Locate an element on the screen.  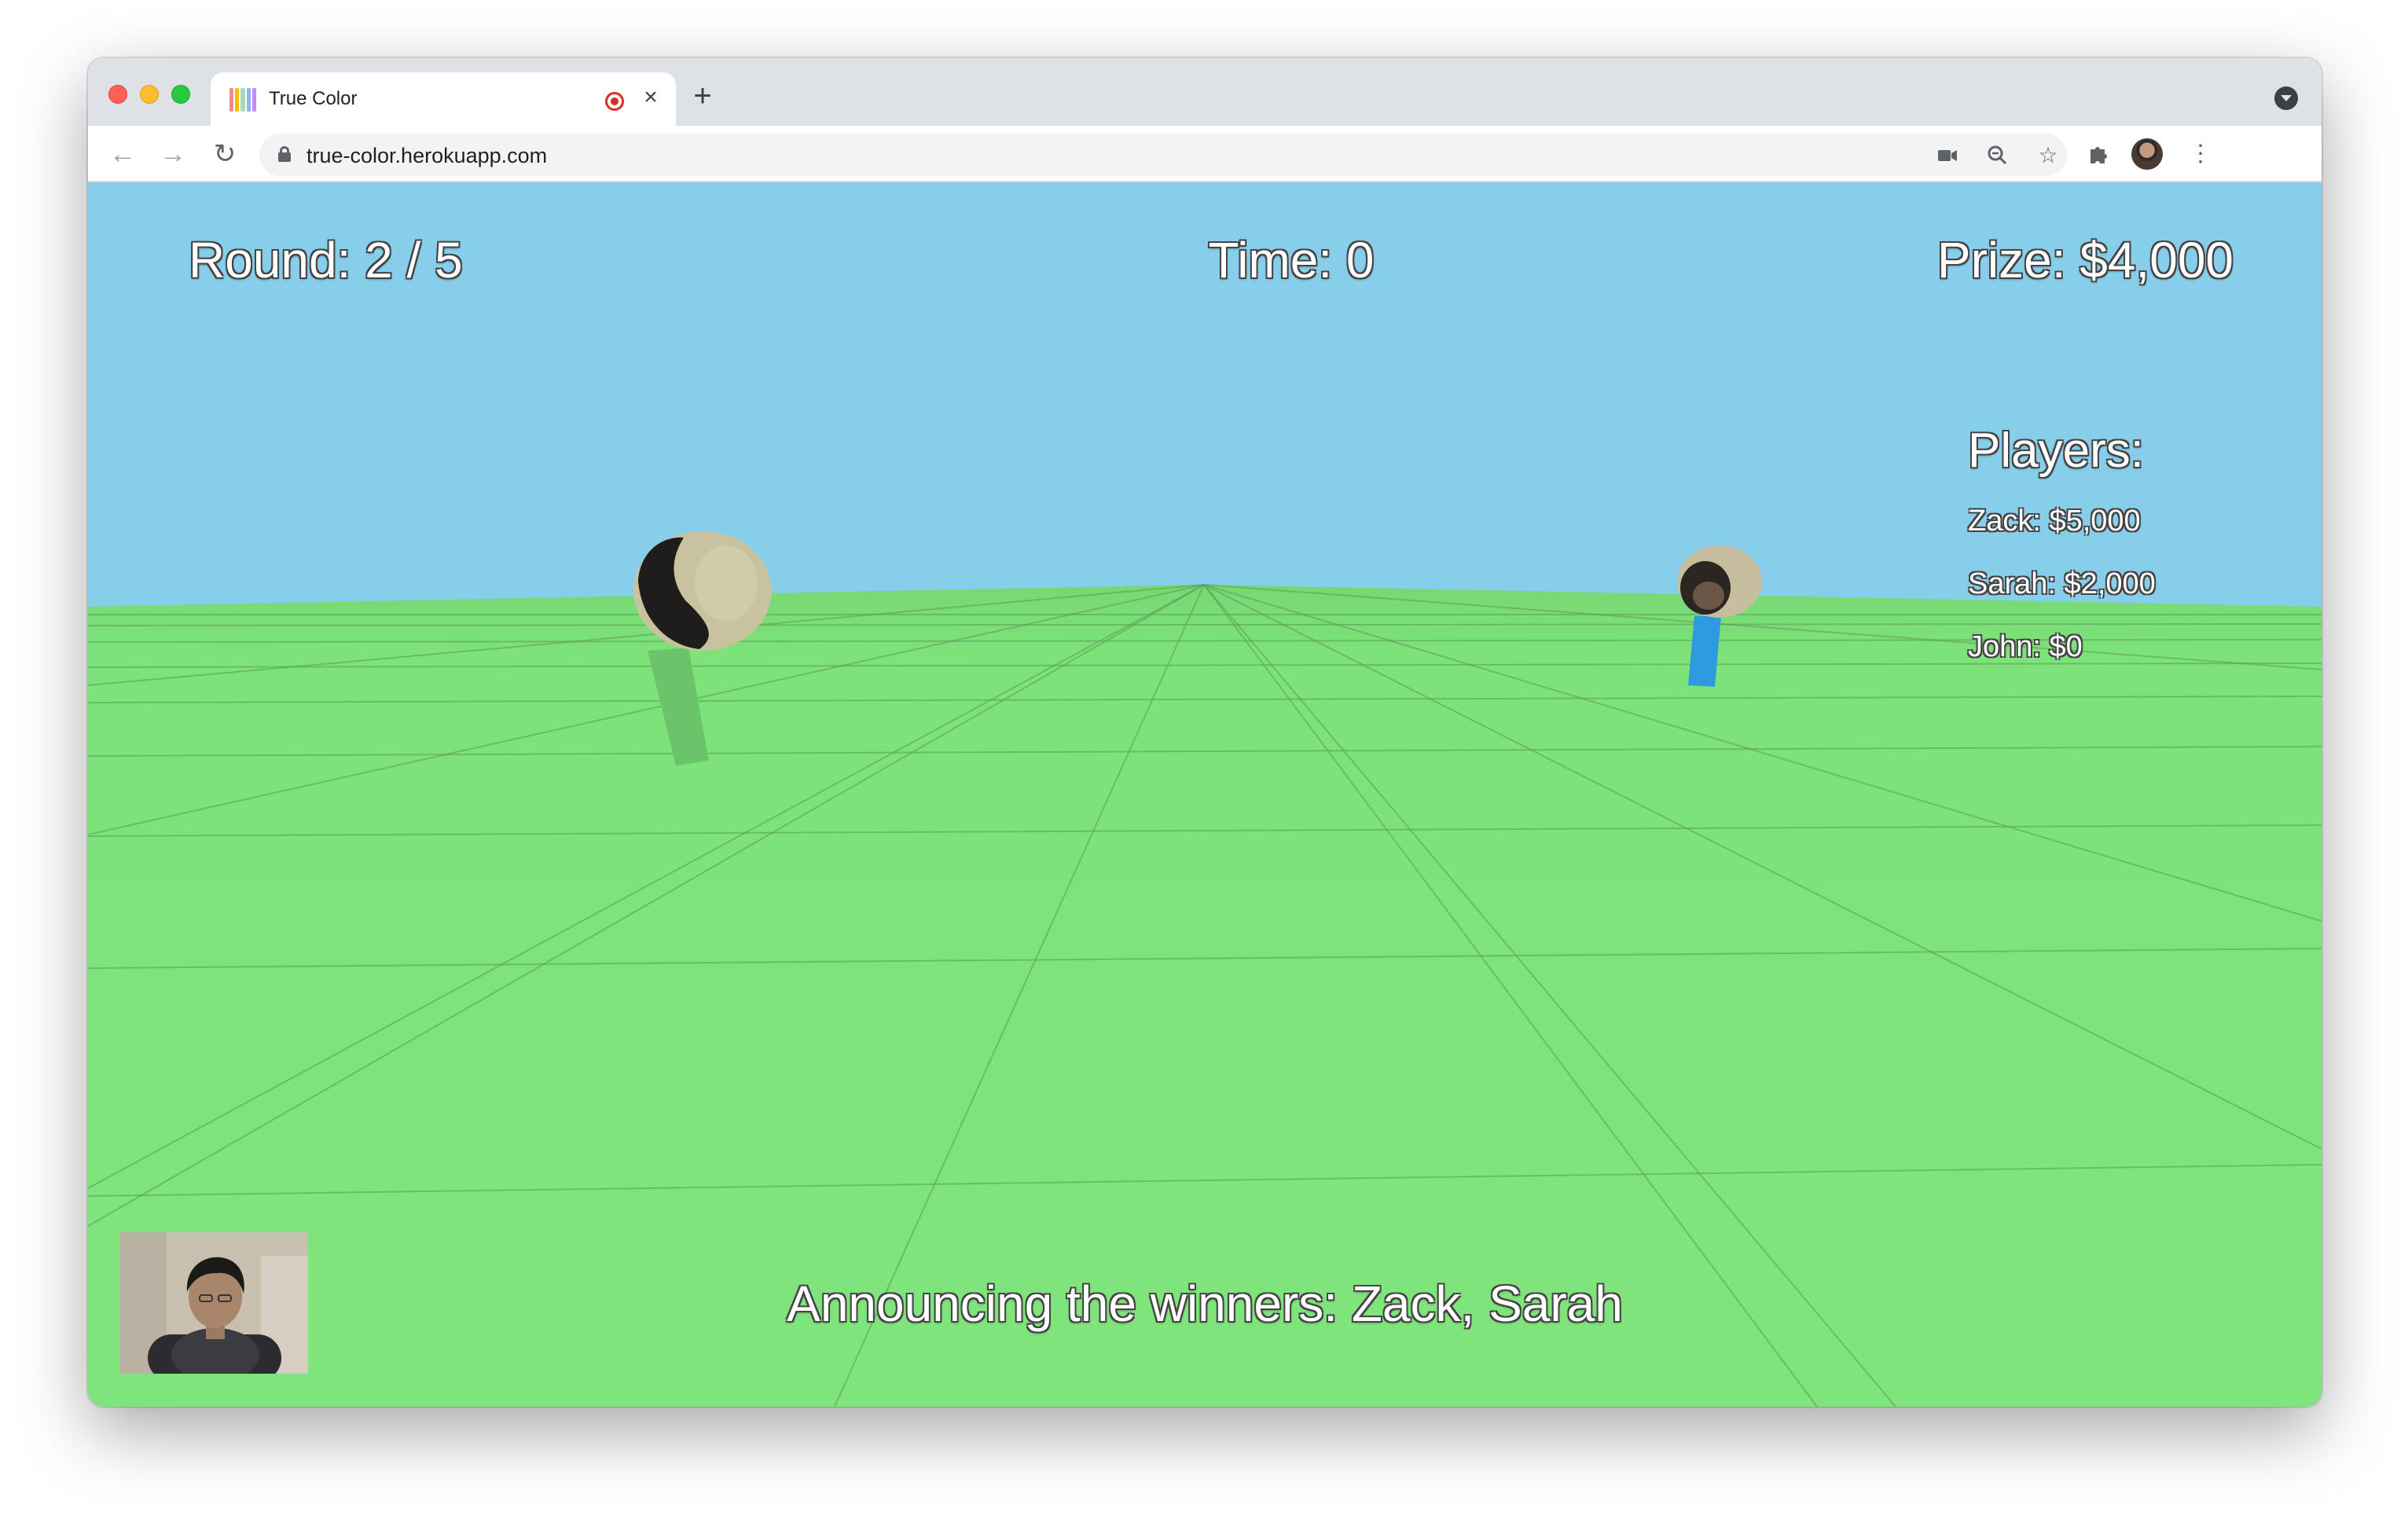
tab-search-icon is located at coordinates (2286, 98).